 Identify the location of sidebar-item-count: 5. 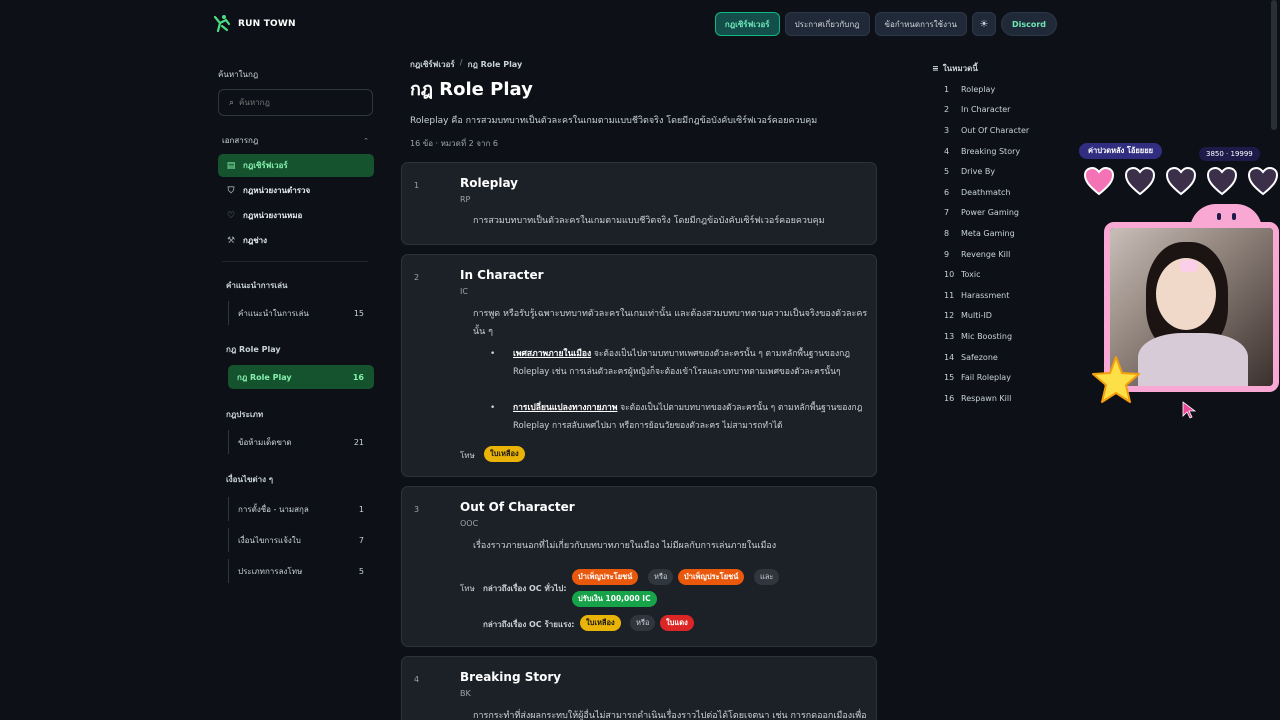
(361, 571).